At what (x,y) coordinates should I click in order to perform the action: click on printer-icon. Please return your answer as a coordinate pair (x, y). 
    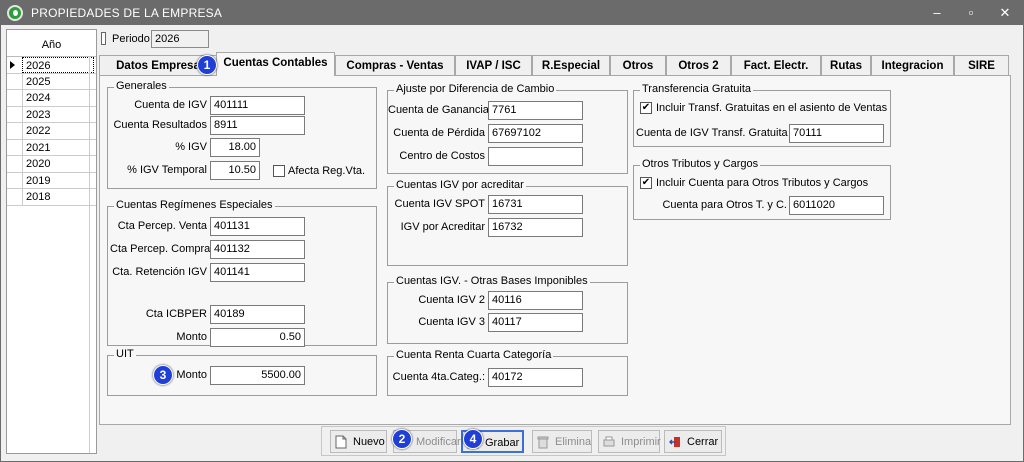
    Looking at the image, I should click on (609, 441).